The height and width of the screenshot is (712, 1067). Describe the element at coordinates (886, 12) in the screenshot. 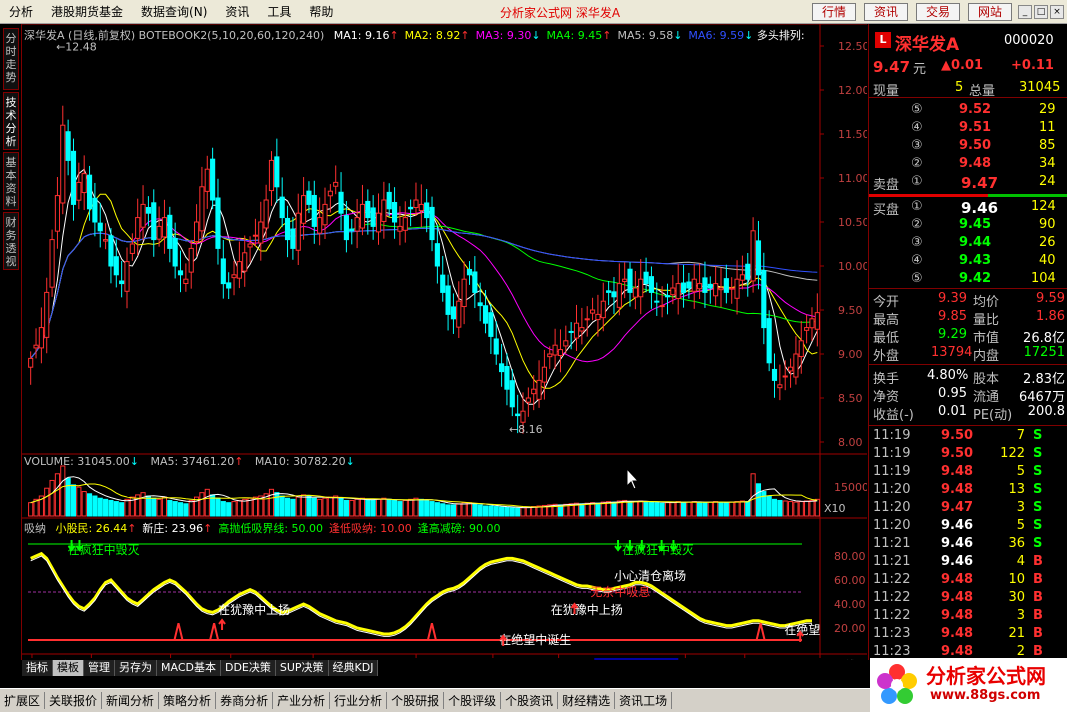

I see `news-button: 资讯` at that location.